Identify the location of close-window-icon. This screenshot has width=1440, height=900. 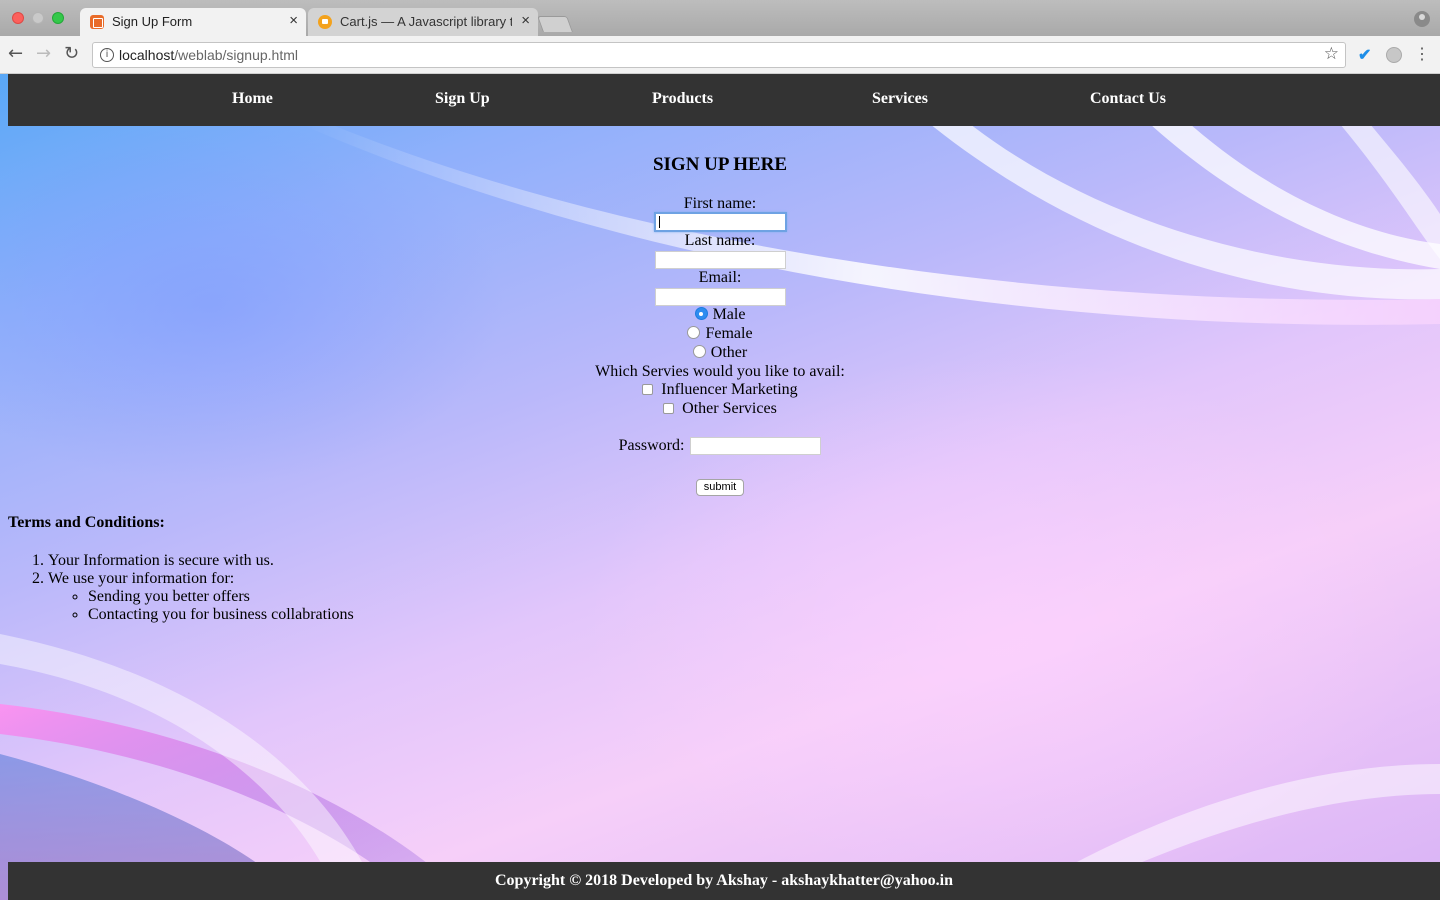
(18, 18).